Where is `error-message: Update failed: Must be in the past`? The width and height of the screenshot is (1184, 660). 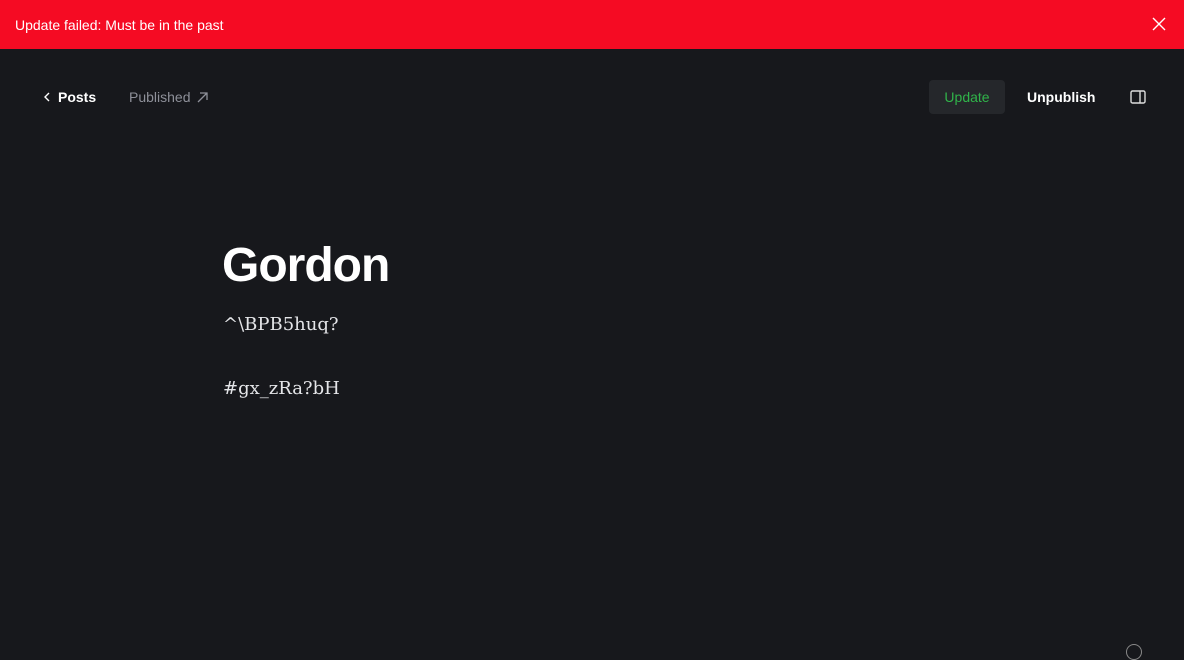 error-message: Update failed: Must be in the past is located at coordinates (119, 24).